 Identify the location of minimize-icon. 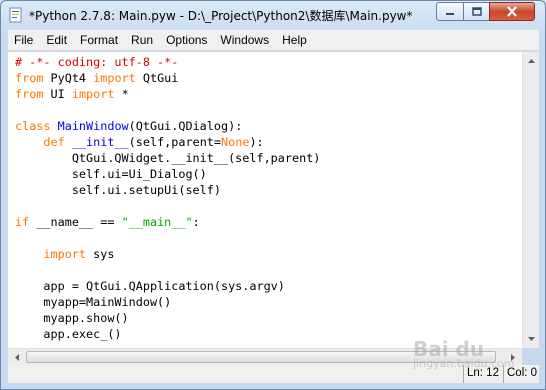
(450, 13).